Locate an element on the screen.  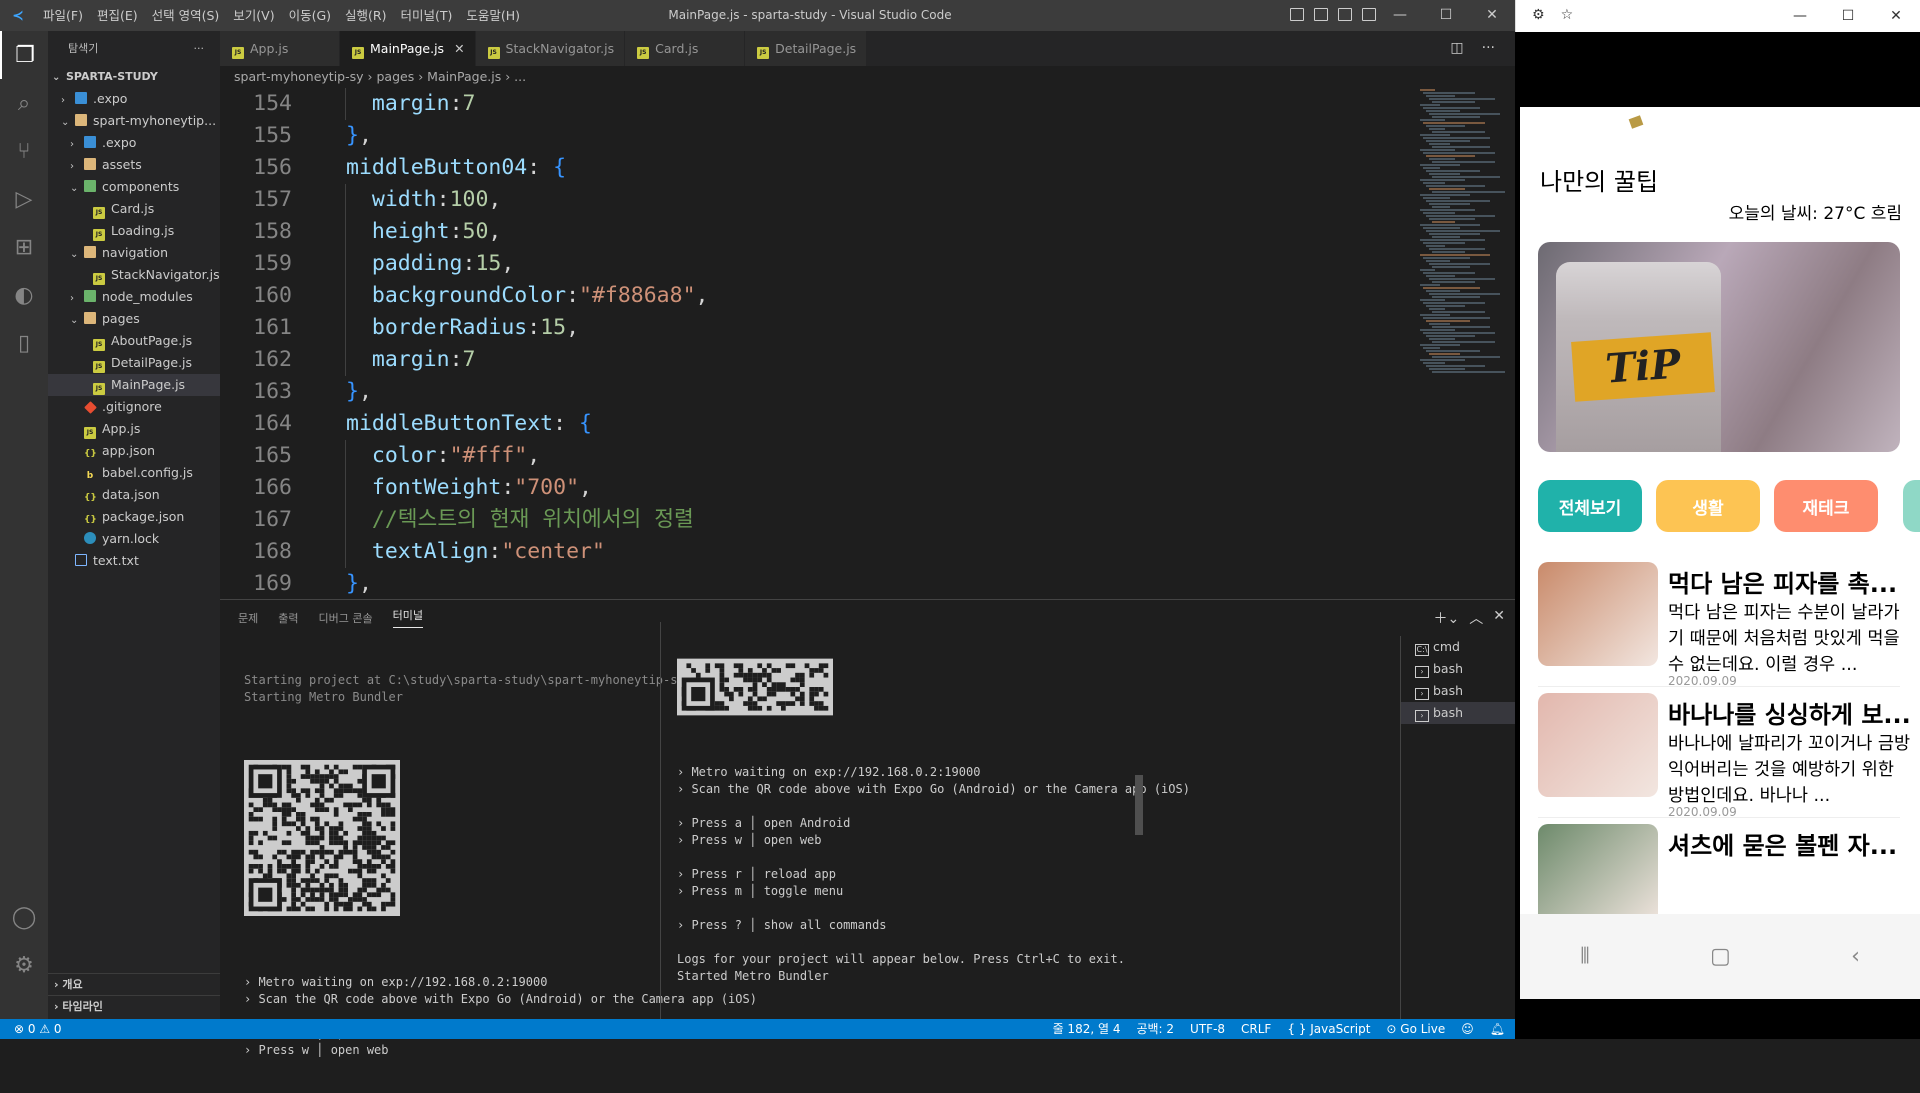
menu-item: 실행(R) is located at coordinates (365, 15).